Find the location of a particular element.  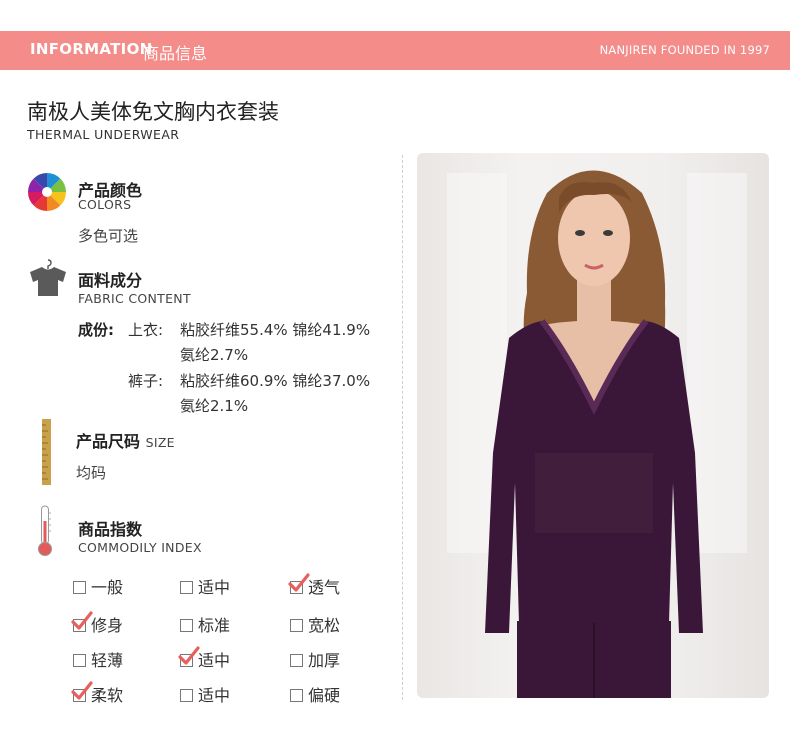

index-option: 轻薄 is located at coordinates (98, 659).